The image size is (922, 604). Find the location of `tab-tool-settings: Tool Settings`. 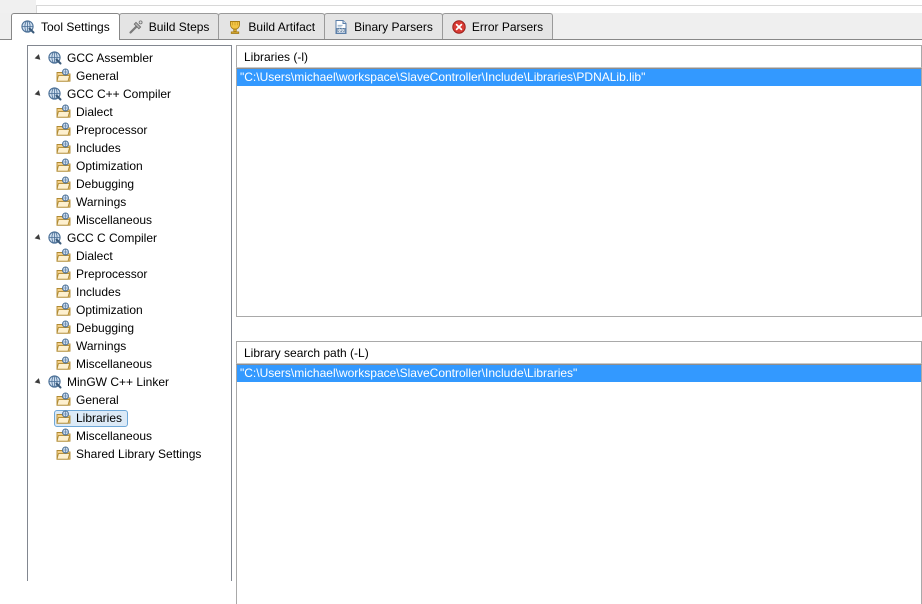

tab-tool-settings: Tool Settings is located at coordinates (65, 26).